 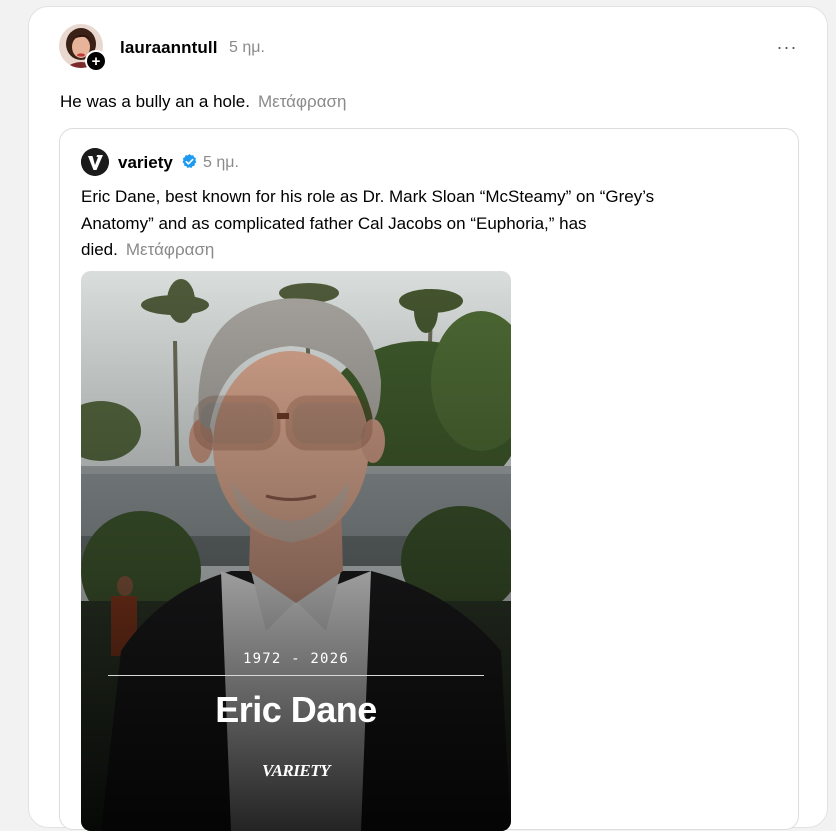 I want to click on media-years: 1972 - 2026, so click(x=296, y=659).